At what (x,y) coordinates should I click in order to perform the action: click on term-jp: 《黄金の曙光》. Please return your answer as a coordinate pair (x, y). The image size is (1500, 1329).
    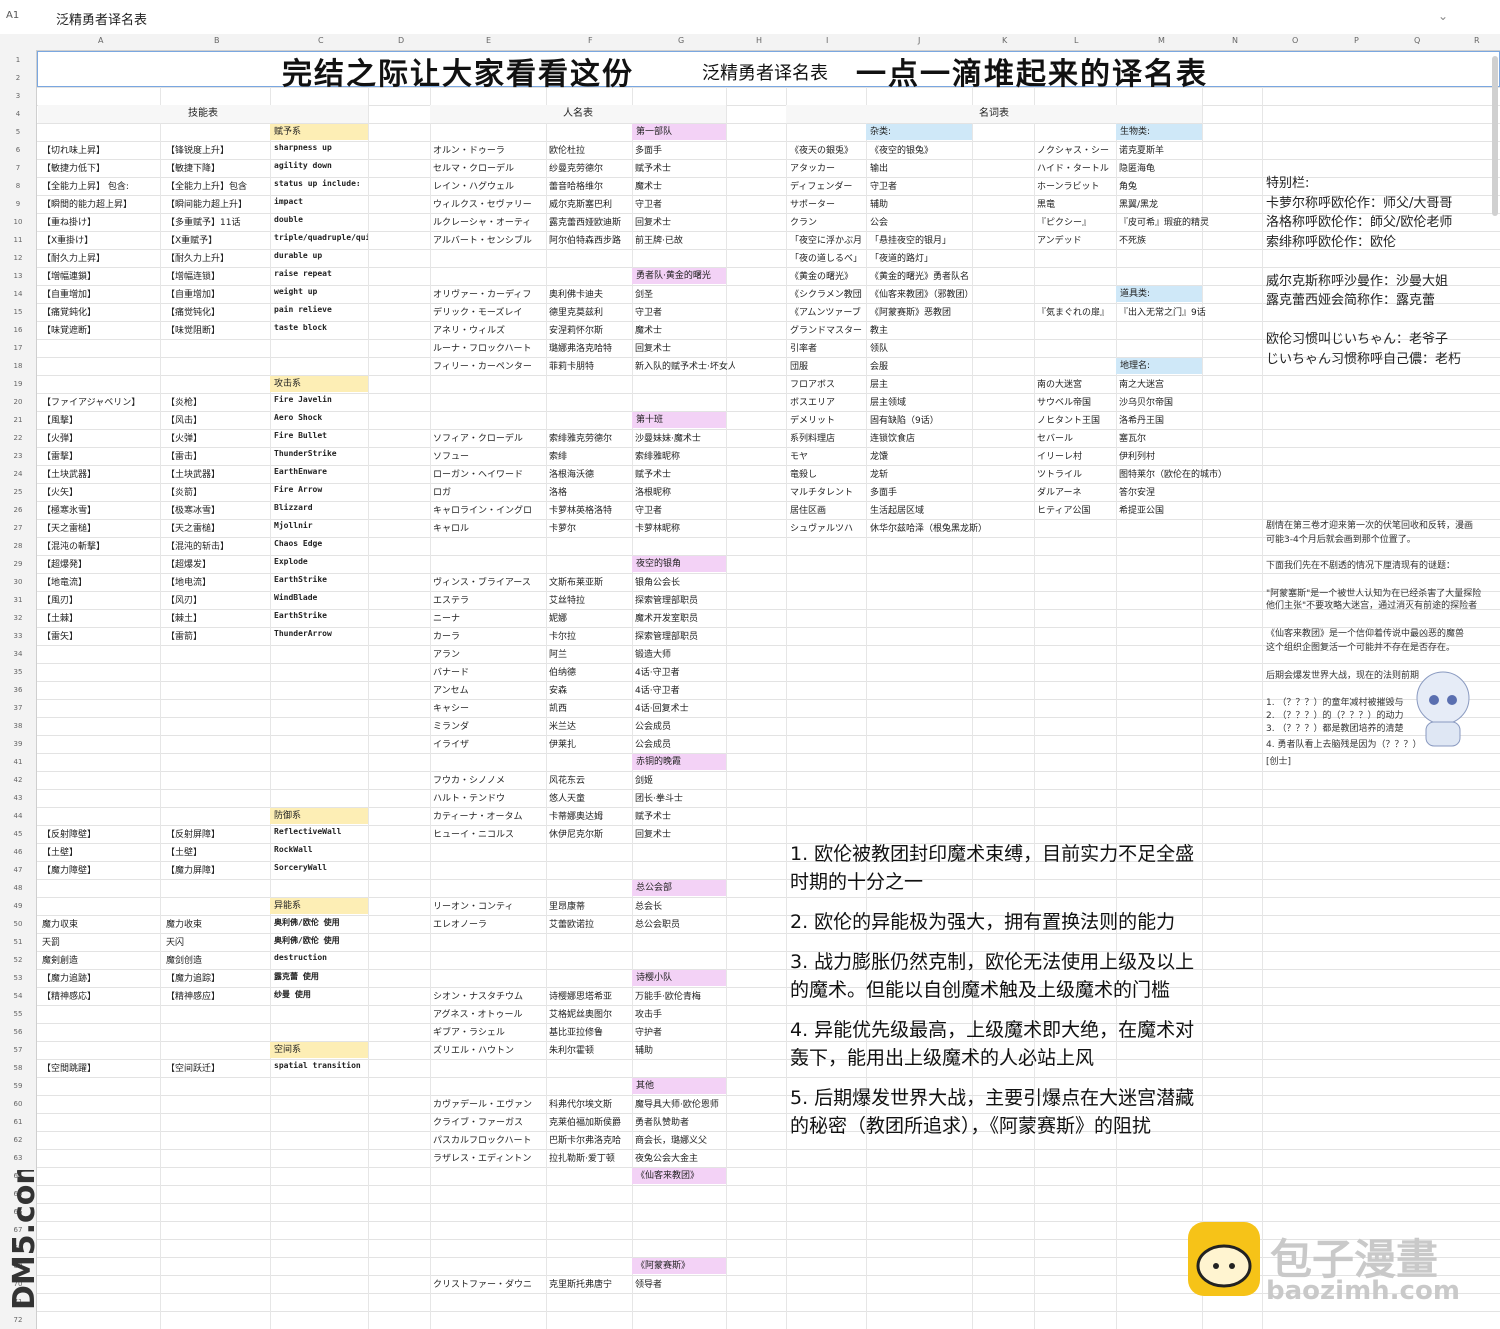
    Looking at the image, I should click on (828, 275).